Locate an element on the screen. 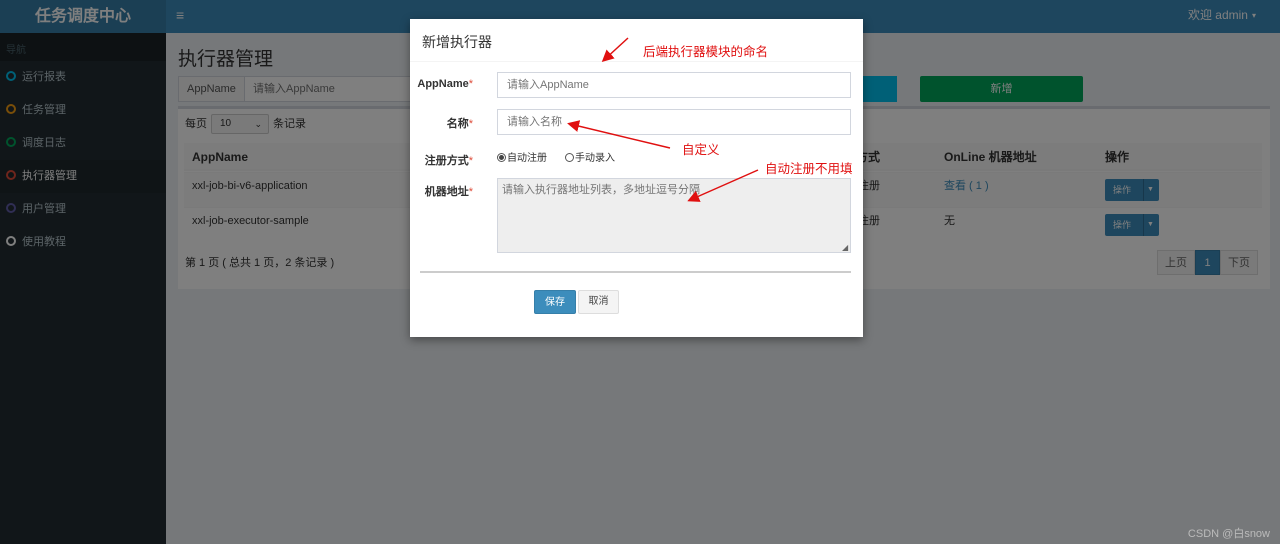 The image size is (1280, 544). address-label: 机器地址* is located at coordinates (449, 191).